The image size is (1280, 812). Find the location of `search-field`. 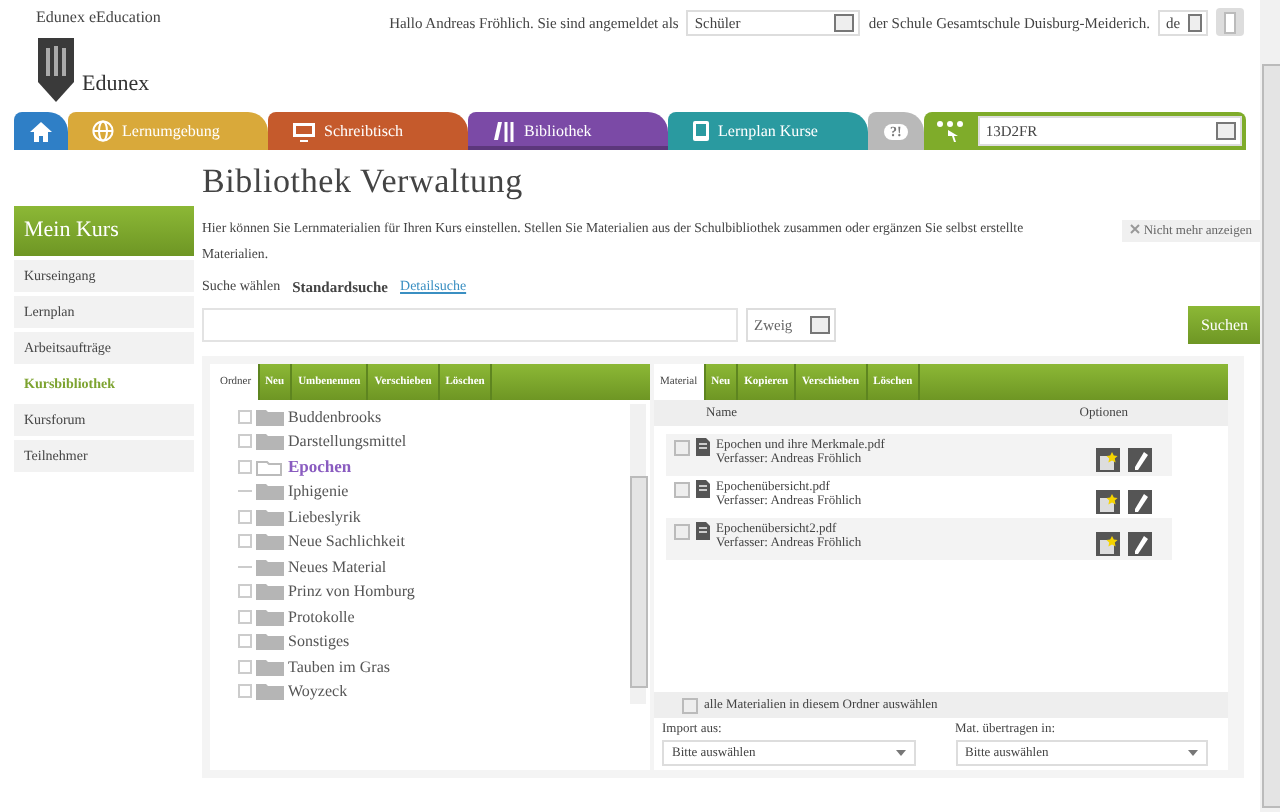

search-field is located at coordinates (470, 325).